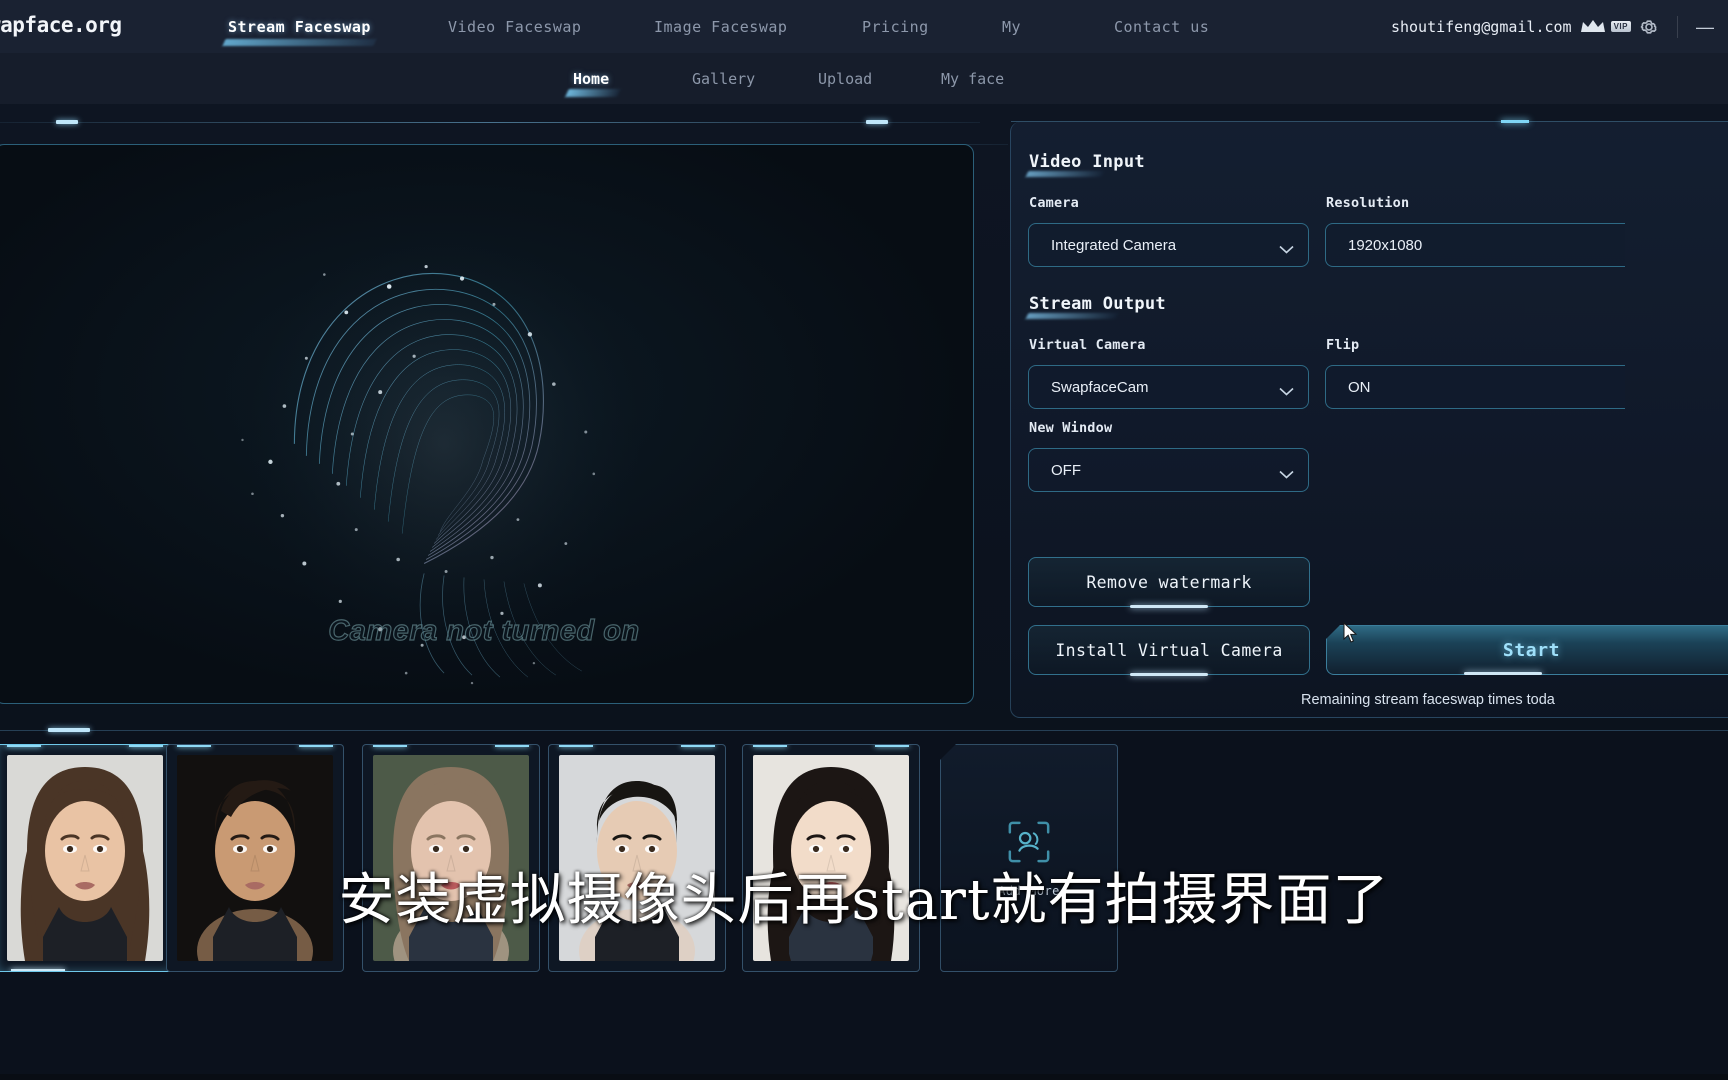 The height and width of the screenshot is (1080, 1728). I want to click on strip-top-line, so click(864, 730).